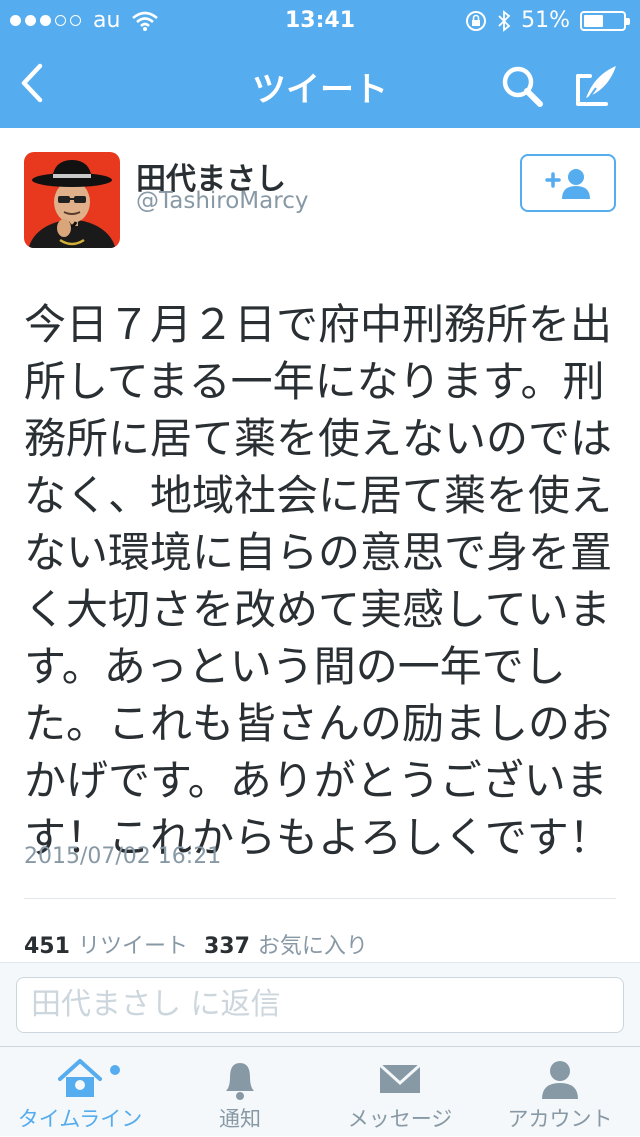  Describe the element at coordinates (476, 20) in the screenshot. I see `orientation-lock-icon` at that location.